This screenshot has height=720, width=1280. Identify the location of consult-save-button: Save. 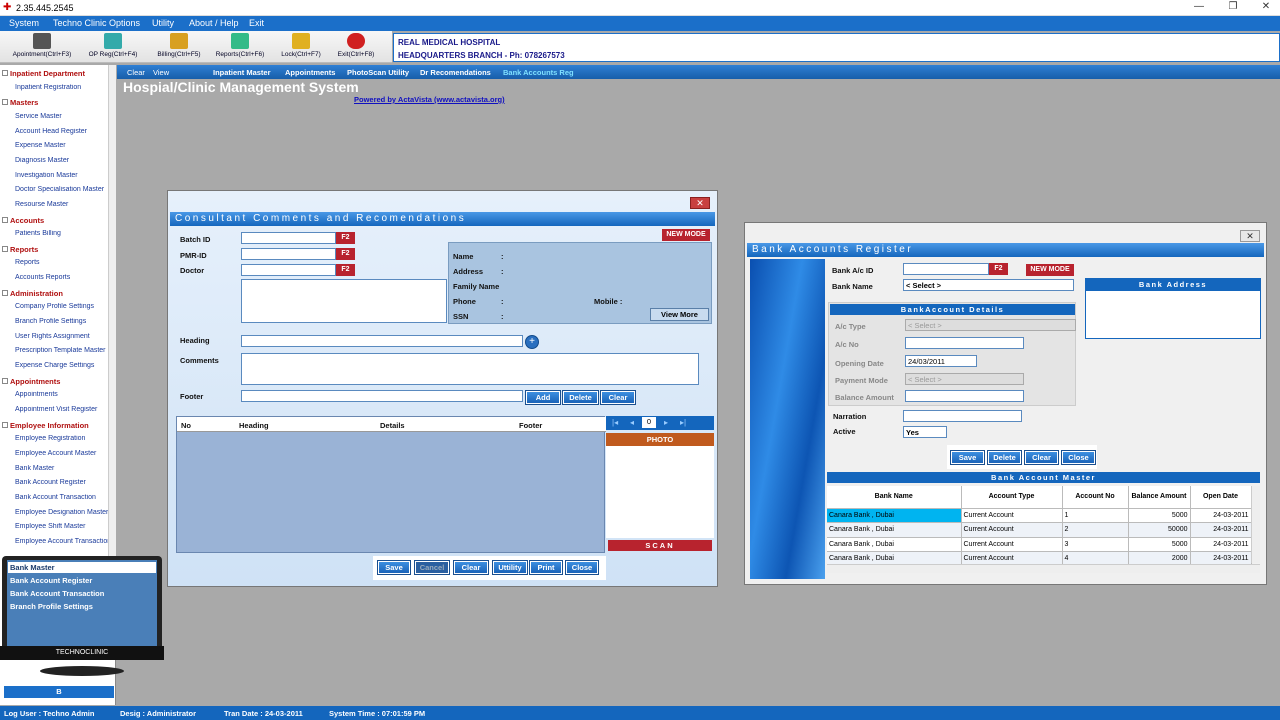
(394, 567).